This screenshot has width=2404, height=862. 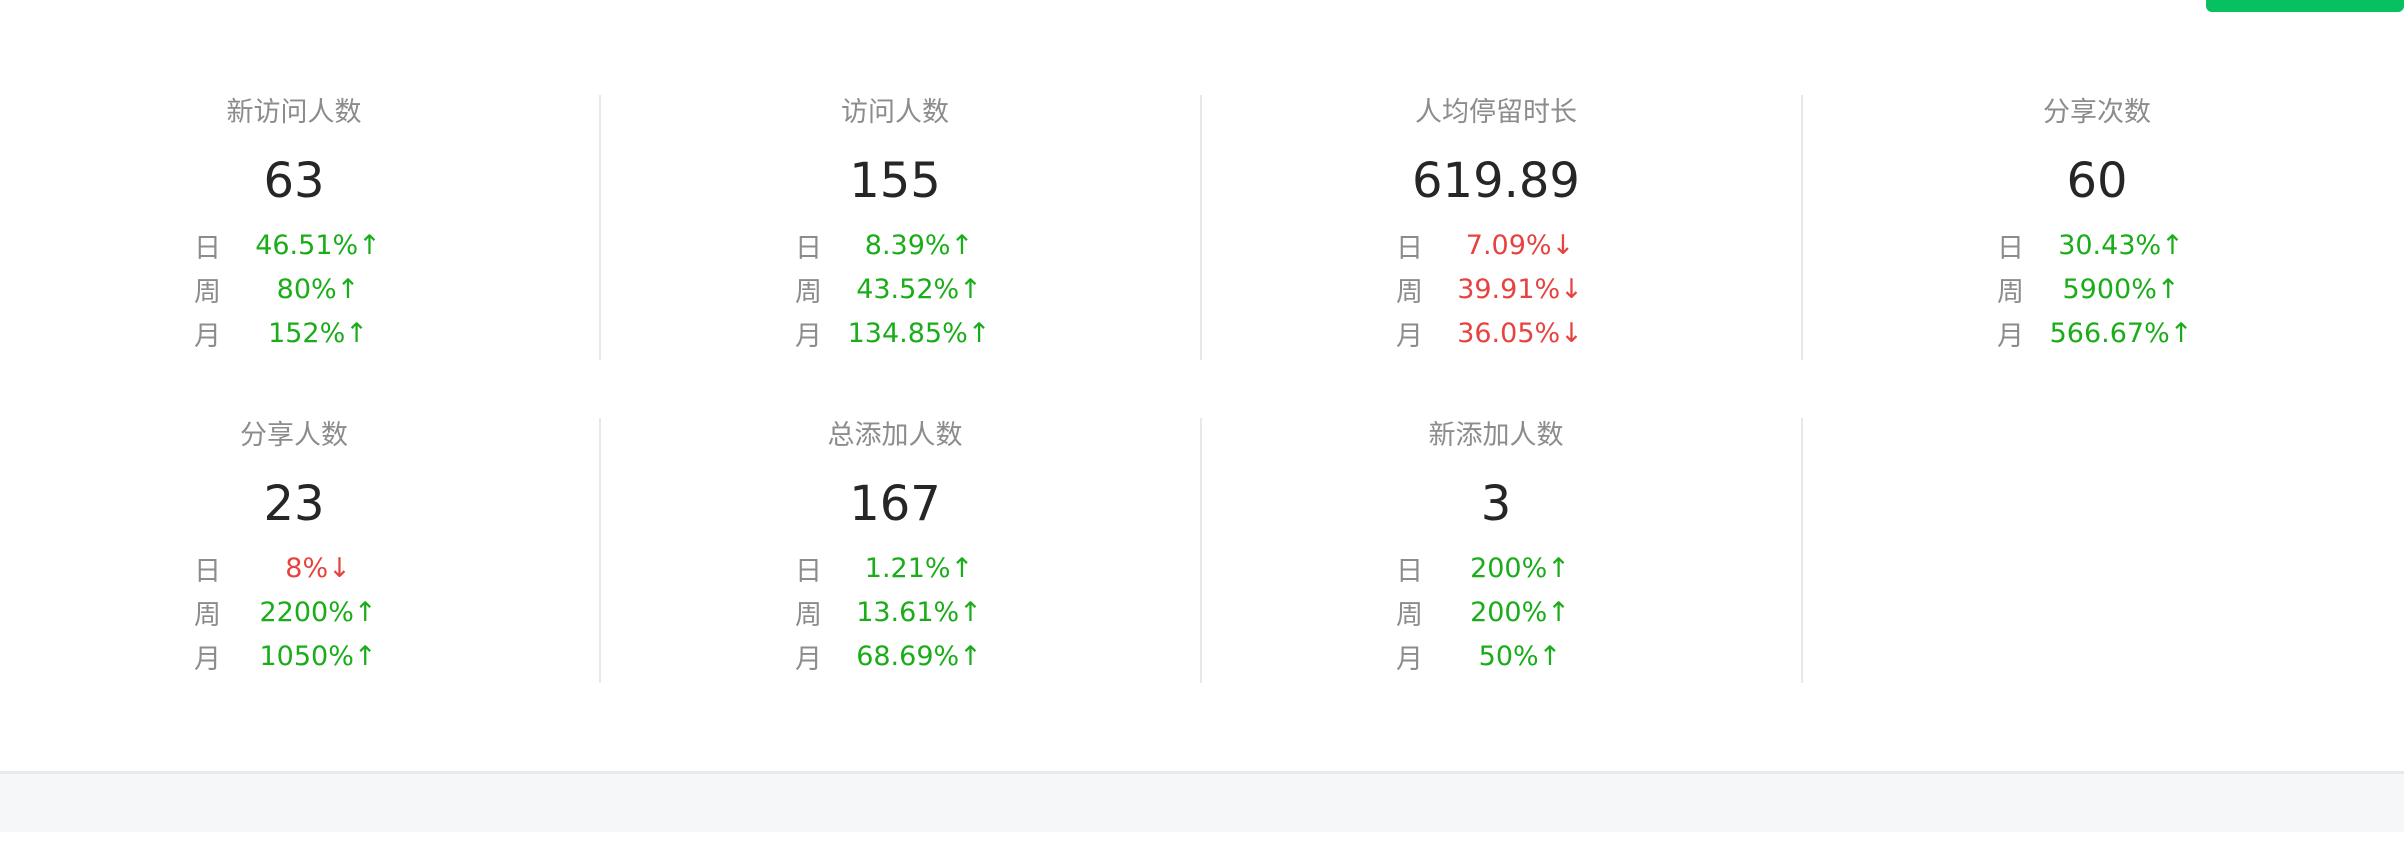 What do you see at coordinates (2305, 6) in the screenshot?
I see `top-action-button` at bounding box center [2305, 6].